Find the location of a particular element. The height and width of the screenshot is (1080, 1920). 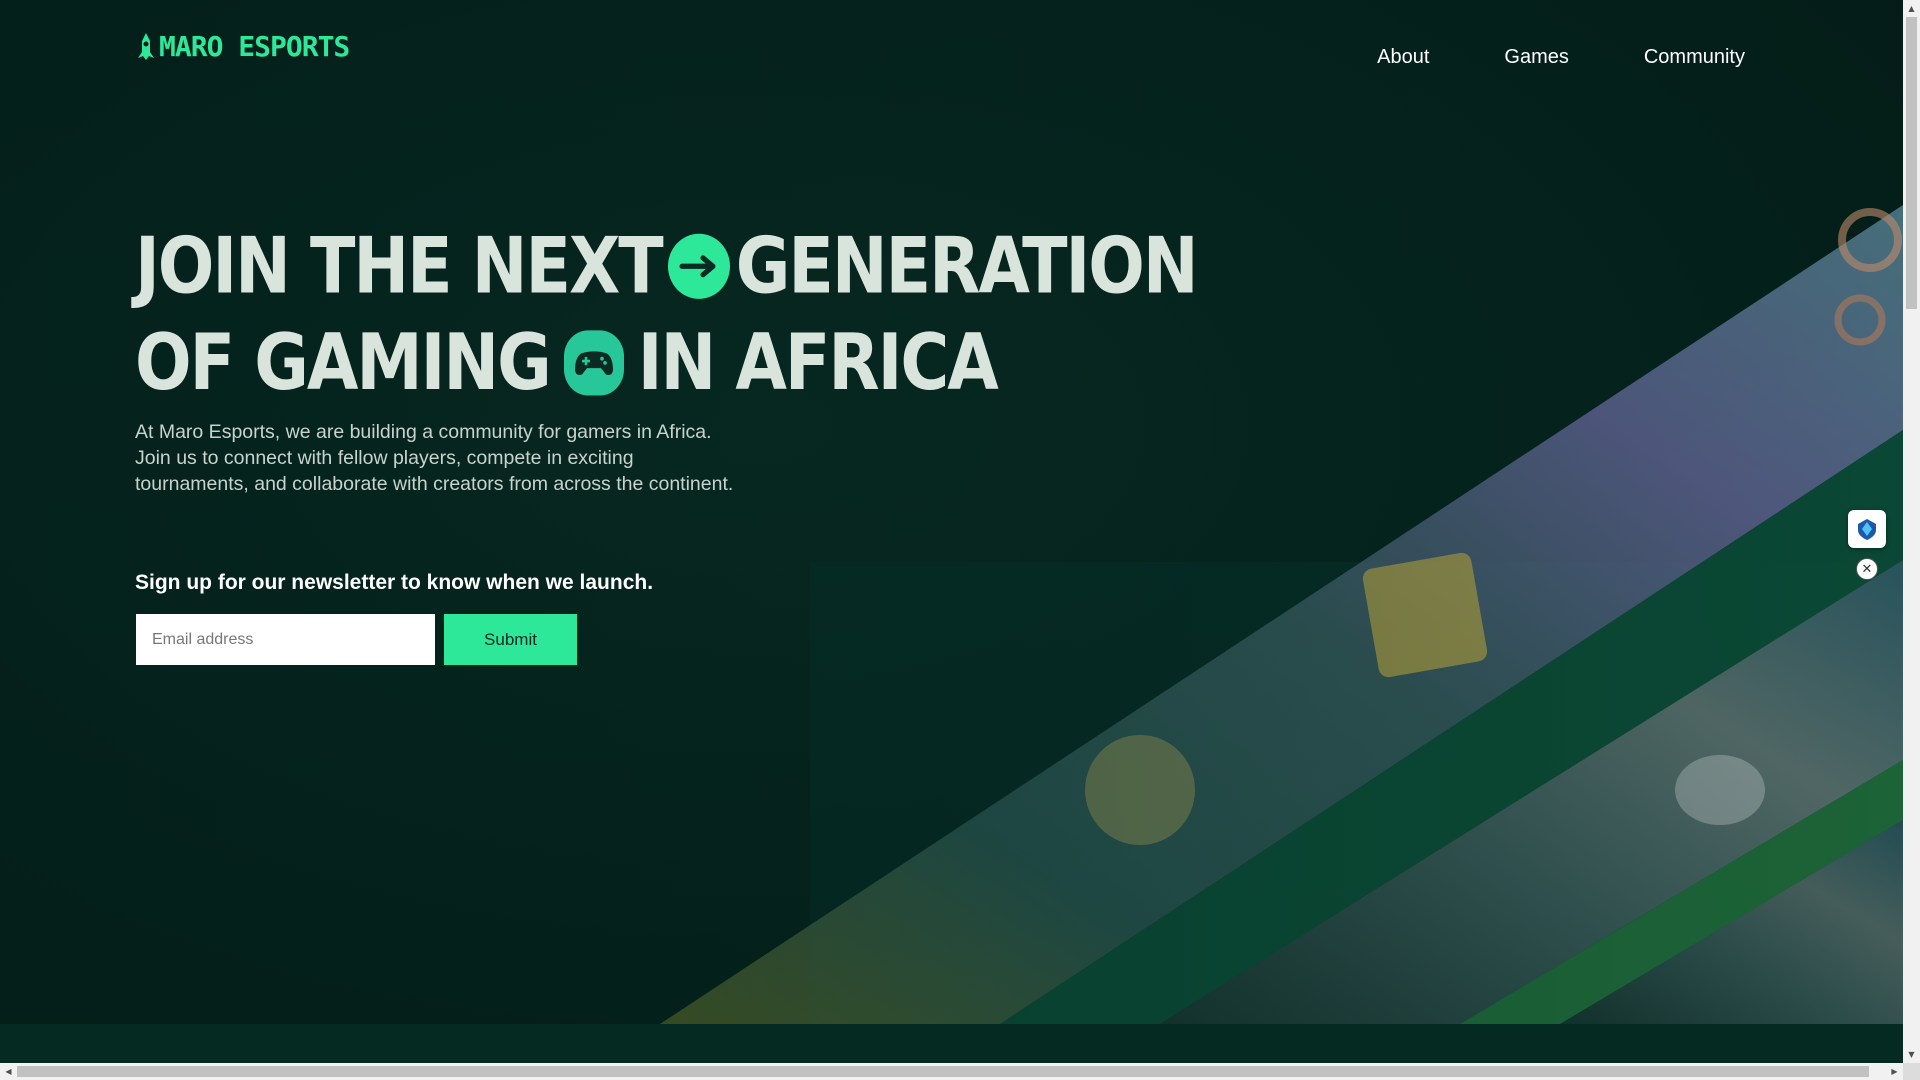

scroll-left-arrow-icon: ◀ is located at coordinates (8, 1071).